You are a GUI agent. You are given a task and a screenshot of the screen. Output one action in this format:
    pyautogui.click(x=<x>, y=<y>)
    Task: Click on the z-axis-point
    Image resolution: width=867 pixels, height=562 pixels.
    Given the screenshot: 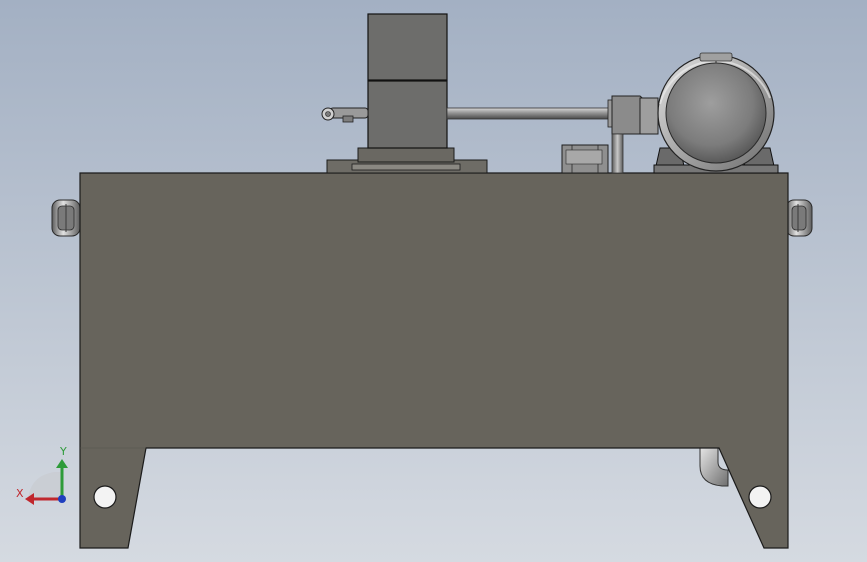 What is the action you would take?
    pyautogui.click(x=62, y=499)
    